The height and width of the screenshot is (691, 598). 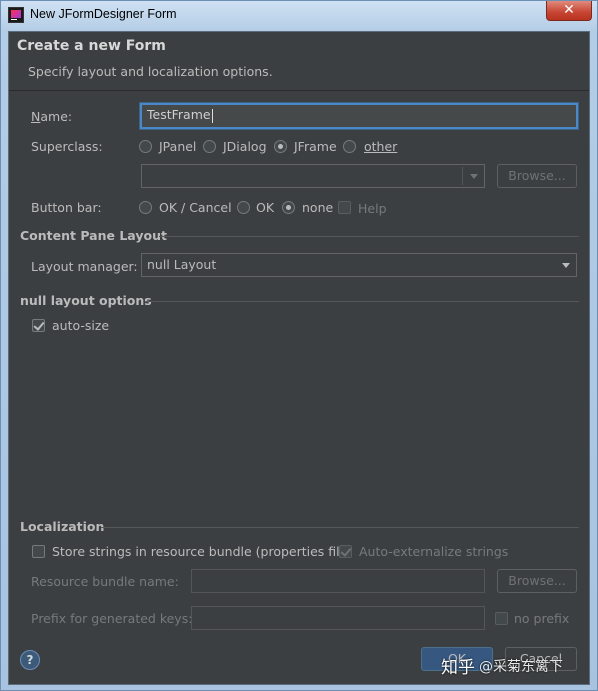 What do you see at coordinates (569, 11) in the screenshot?
I see `close-button: ✕` at bounding box center [569, 11].